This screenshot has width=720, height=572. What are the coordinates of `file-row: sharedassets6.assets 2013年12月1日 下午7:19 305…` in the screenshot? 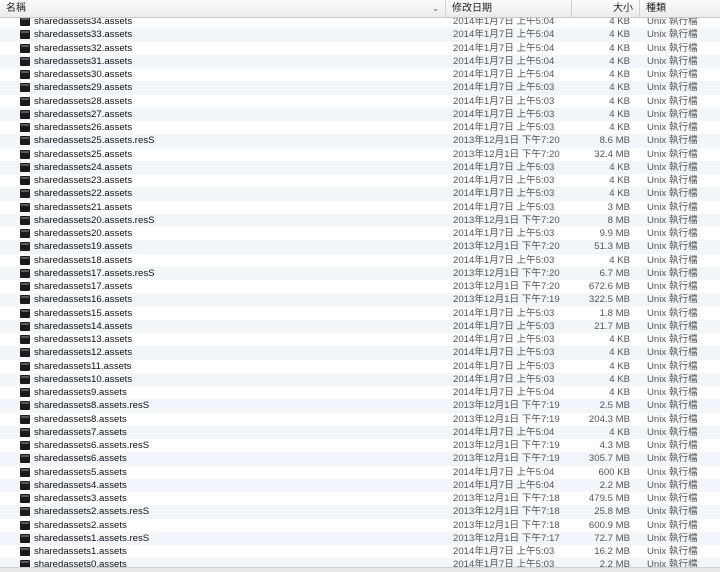 It's located at (360, 459).